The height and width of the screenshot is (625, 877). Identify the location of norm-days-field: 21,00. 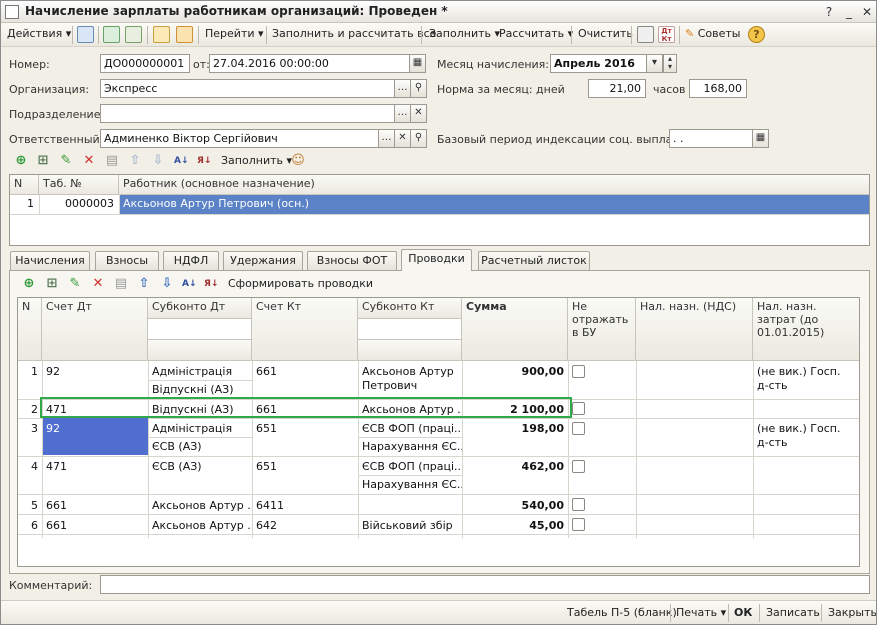
(617, 88).